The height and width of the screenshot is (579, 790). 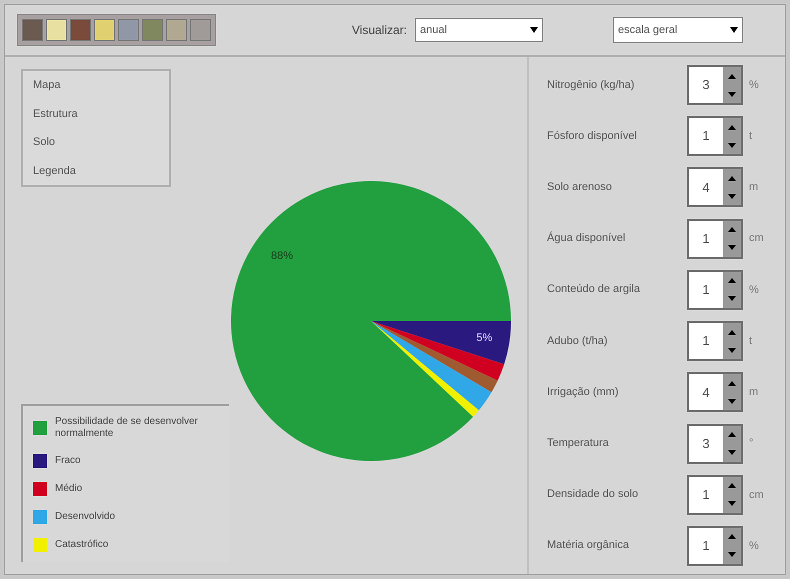 I want to click on parameter-label: Matéria orgânica, so click(x=588, y=545).